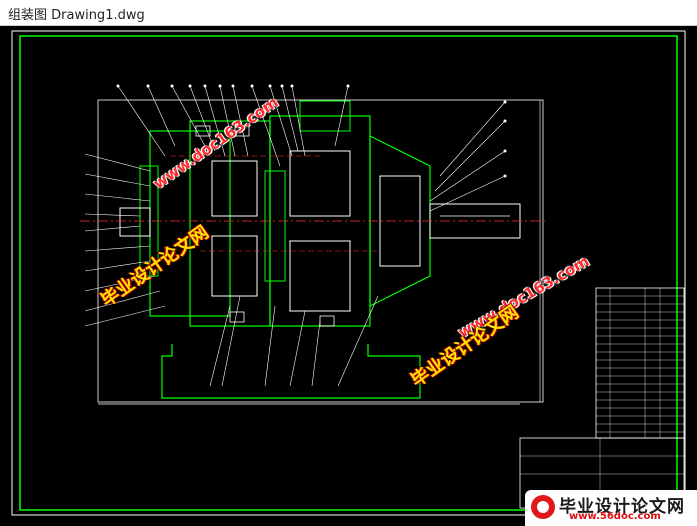 The height and width of the screenshot is (526, 697). What do you see at coordinates (320, 276) in the screenshot?
I see `gear-2-lower` at bounding box center [320, 276].